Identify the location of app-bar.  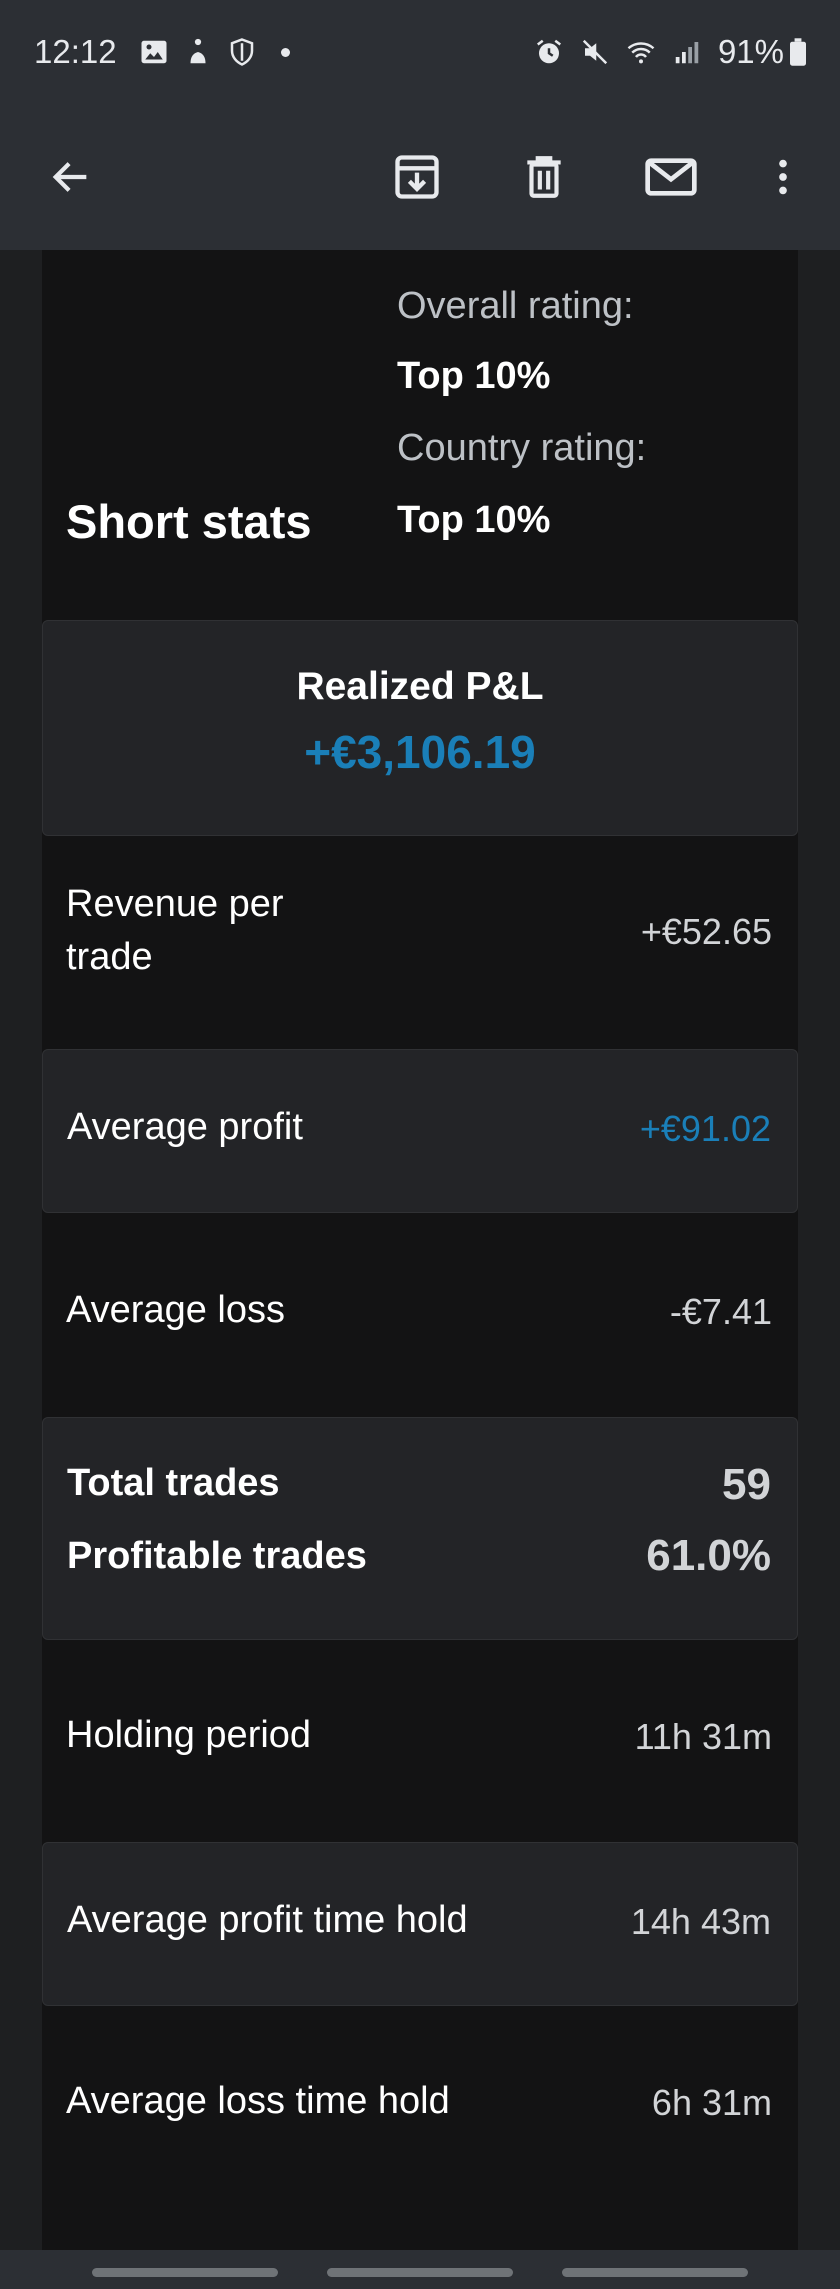
(420, 177).